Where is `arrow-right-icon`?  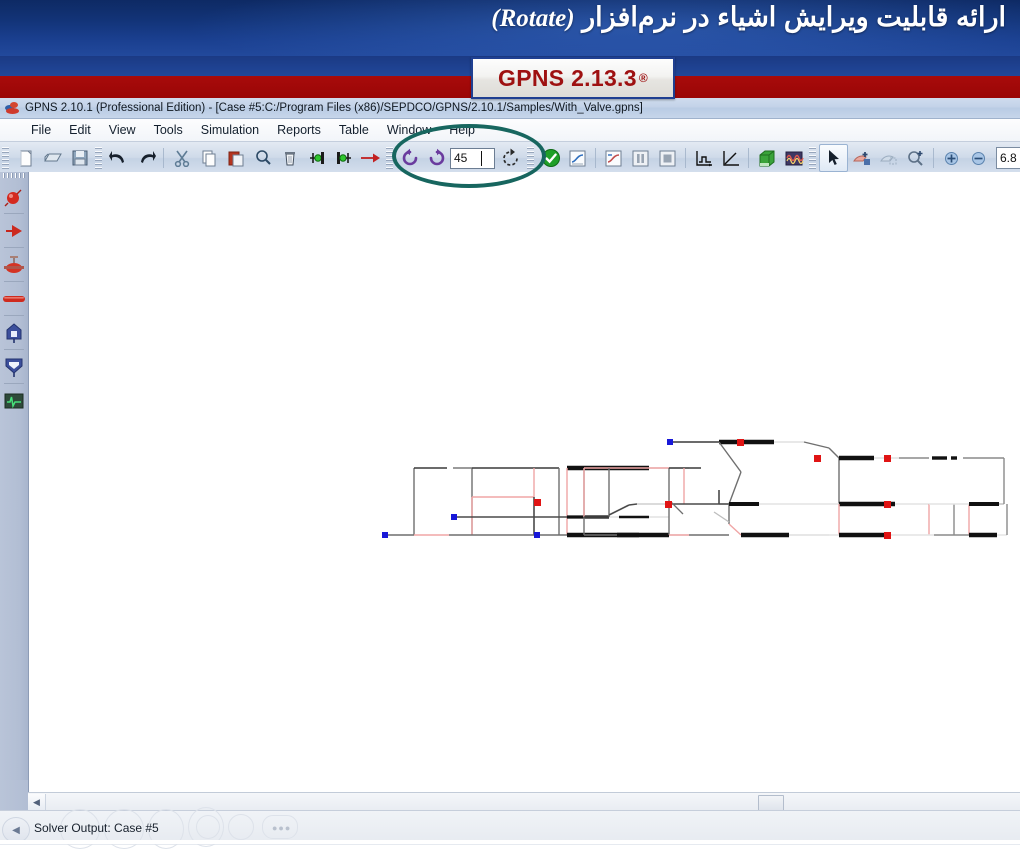
arrow-right-icon is located at coordinates (370, 158).